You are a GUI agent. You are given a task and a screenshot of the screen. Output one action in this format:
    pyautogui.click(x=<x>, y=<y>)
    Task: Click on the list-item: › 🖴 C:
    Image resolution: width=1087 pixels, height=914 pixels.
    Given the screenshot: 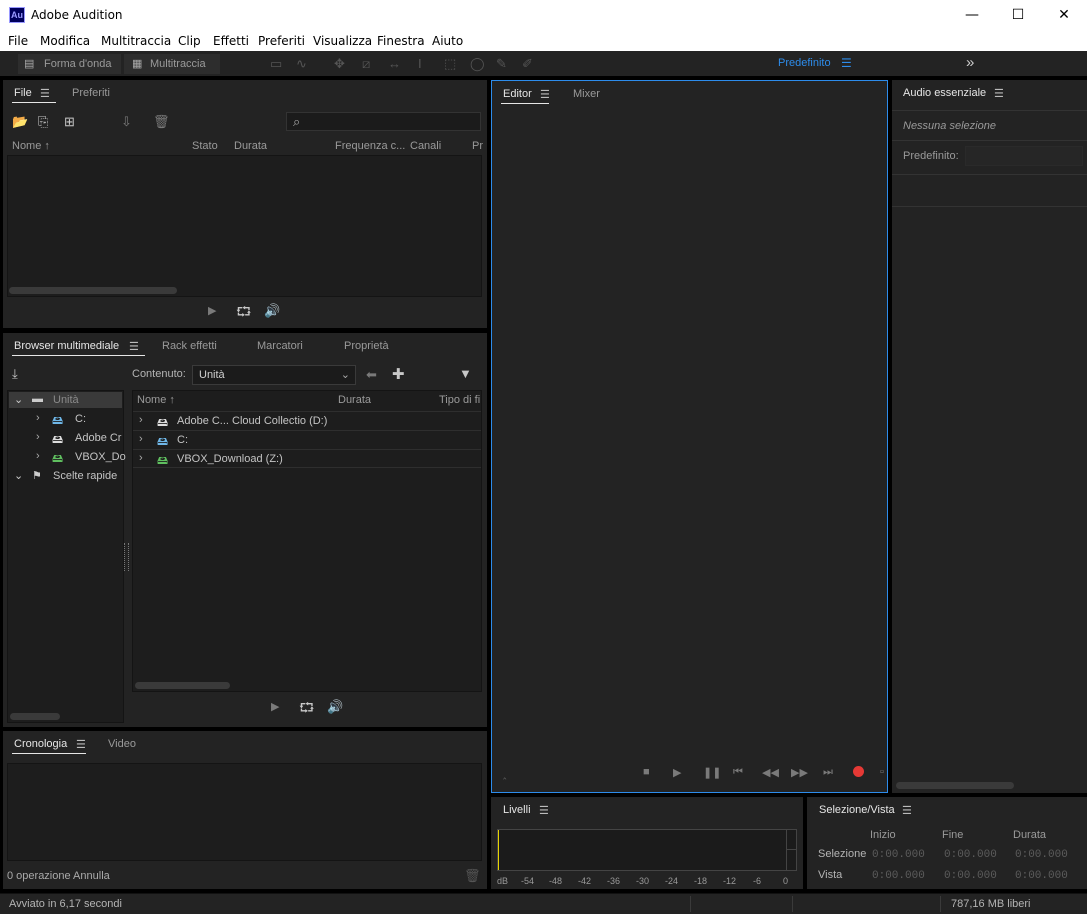 What is the action you would take?
    pyautogui.click(x=307, y=439)
    